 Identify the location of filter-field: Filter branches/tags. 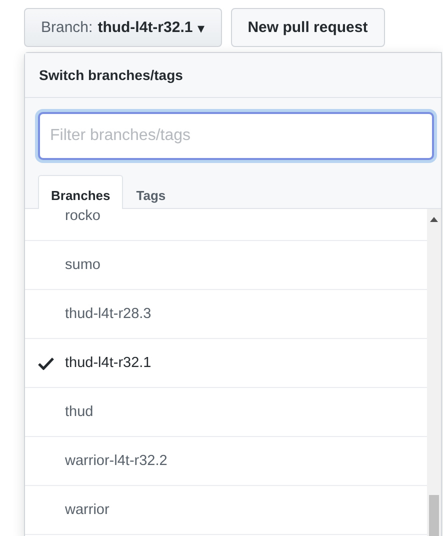
(236, 136).